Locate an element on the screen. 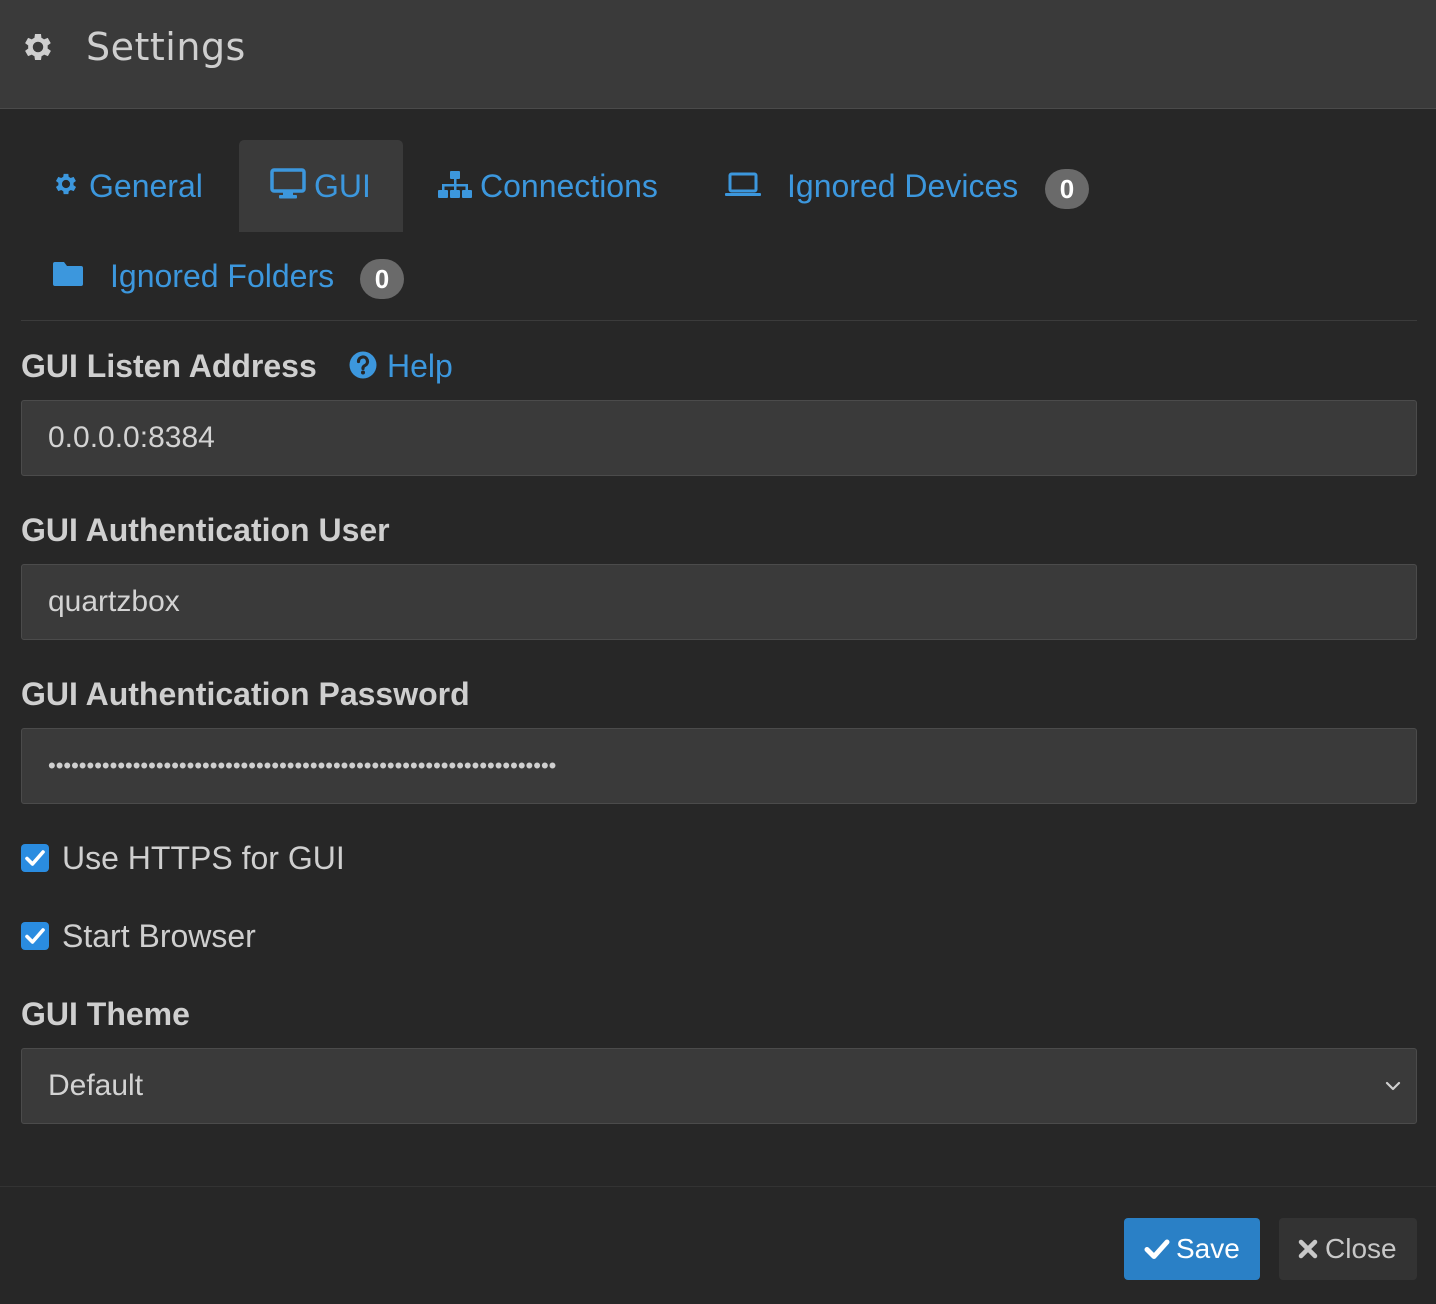  listen-address-label: GUI Listen Address is located at coordinates (169, 366).